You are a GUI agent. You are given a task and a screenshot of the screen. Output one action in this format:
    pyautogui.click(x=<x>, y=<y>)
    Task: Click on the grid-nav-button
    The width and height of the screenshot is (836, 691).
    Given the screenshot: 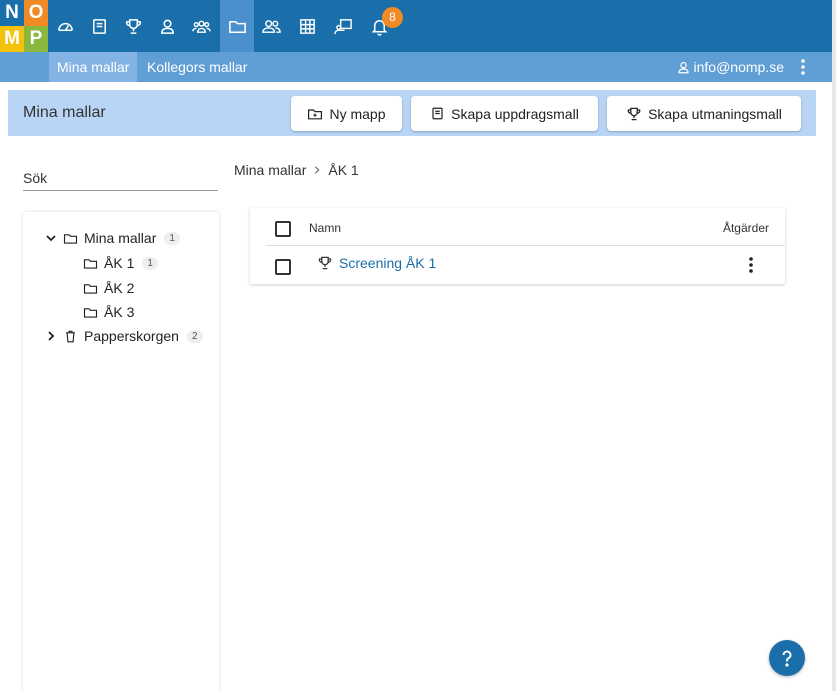 What is the action you would take?
    pyautogui.click(x=307, y=26)
    